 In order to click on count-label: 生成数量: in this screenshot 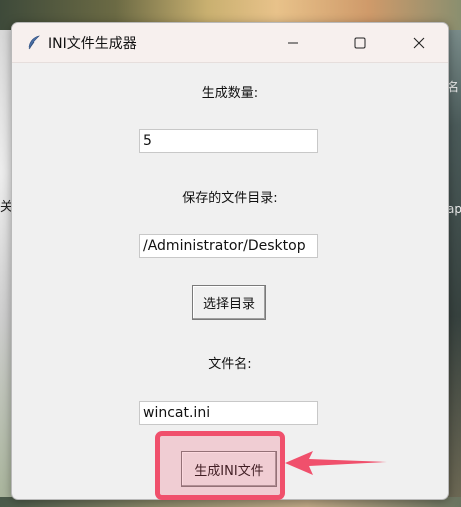, I will do `click(230, 93)`.